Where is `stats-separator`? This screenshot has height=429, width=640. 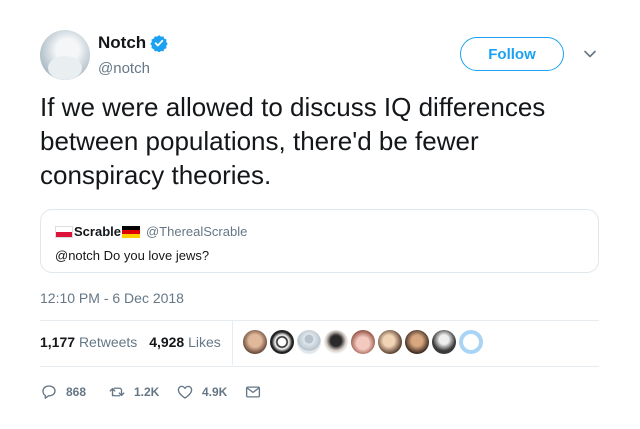
stats-separator is located at coordinates (232, 343).